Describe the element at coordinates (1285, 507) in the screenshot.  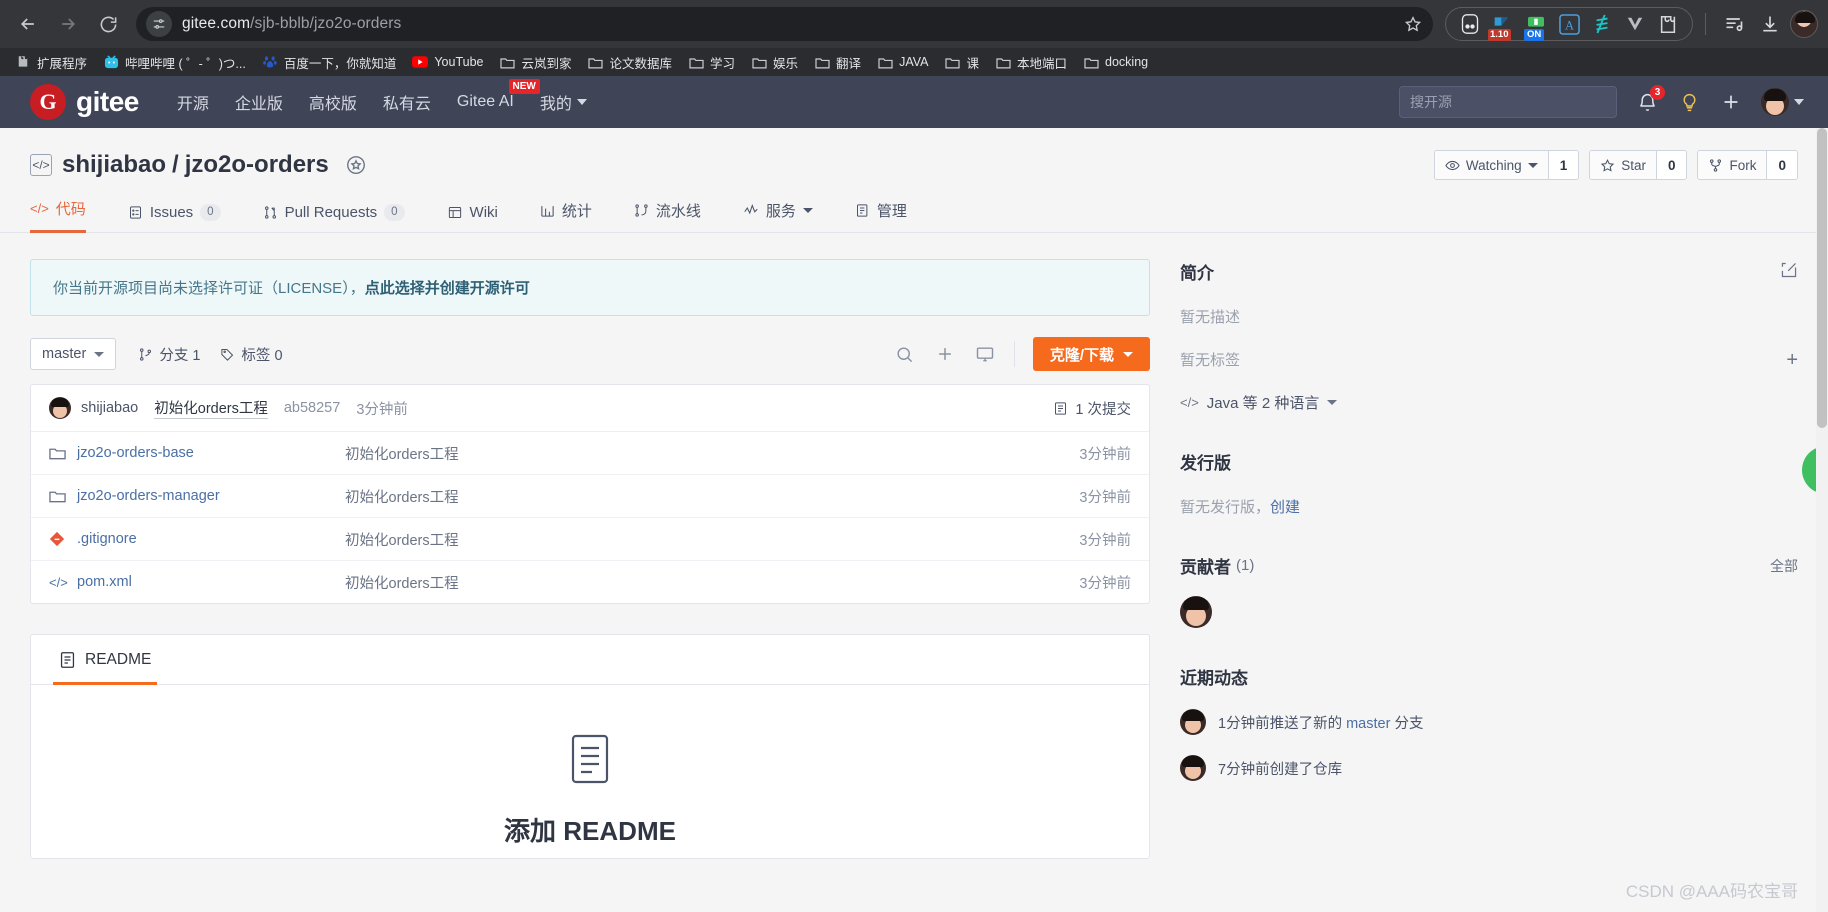
I see `create-release-link: 创建` at that location.